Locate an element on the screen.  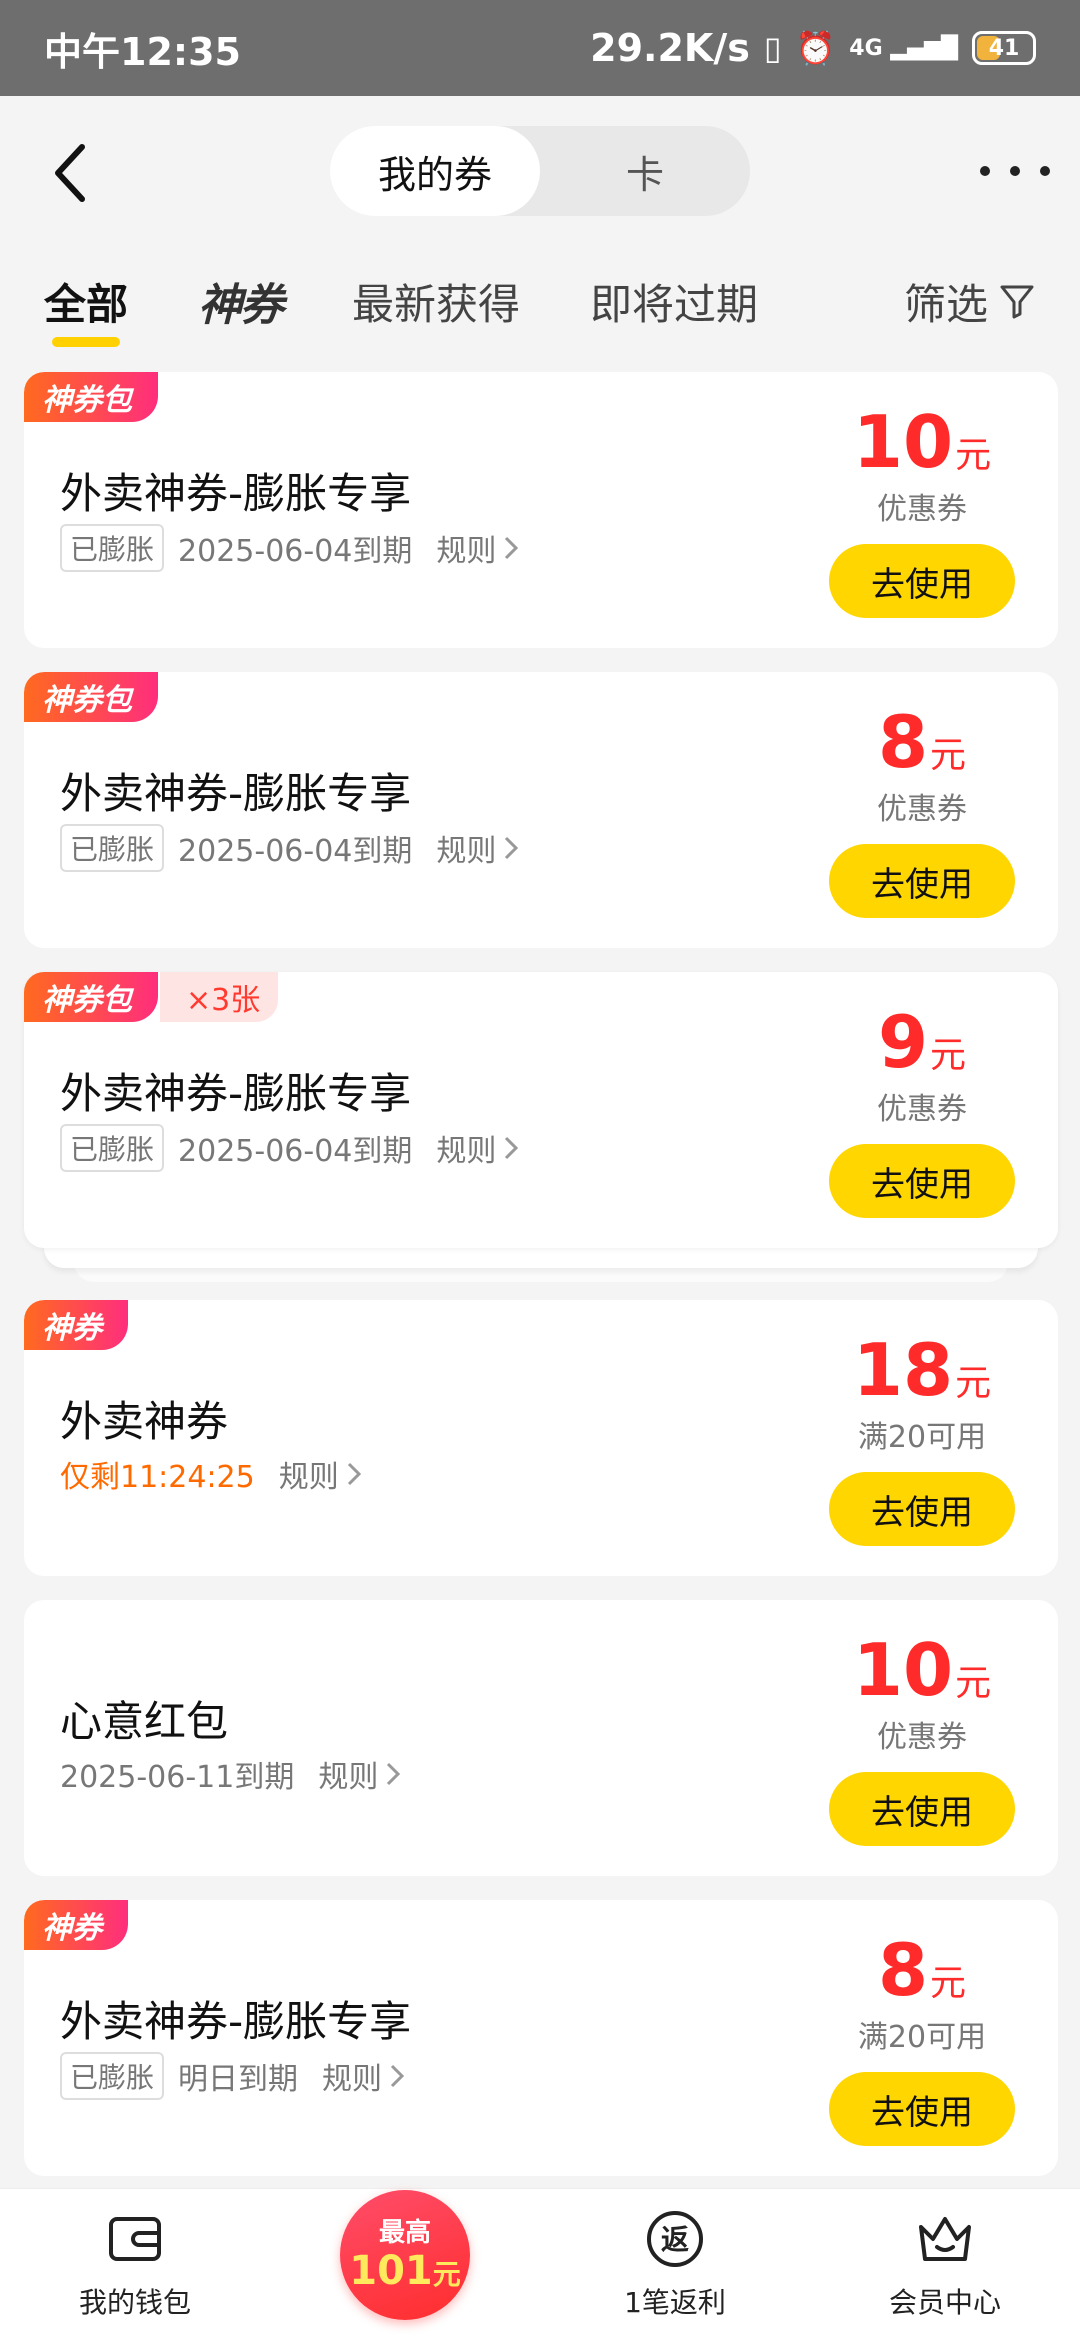
battery-icon: 41 is located at coordinates (1004, 48).